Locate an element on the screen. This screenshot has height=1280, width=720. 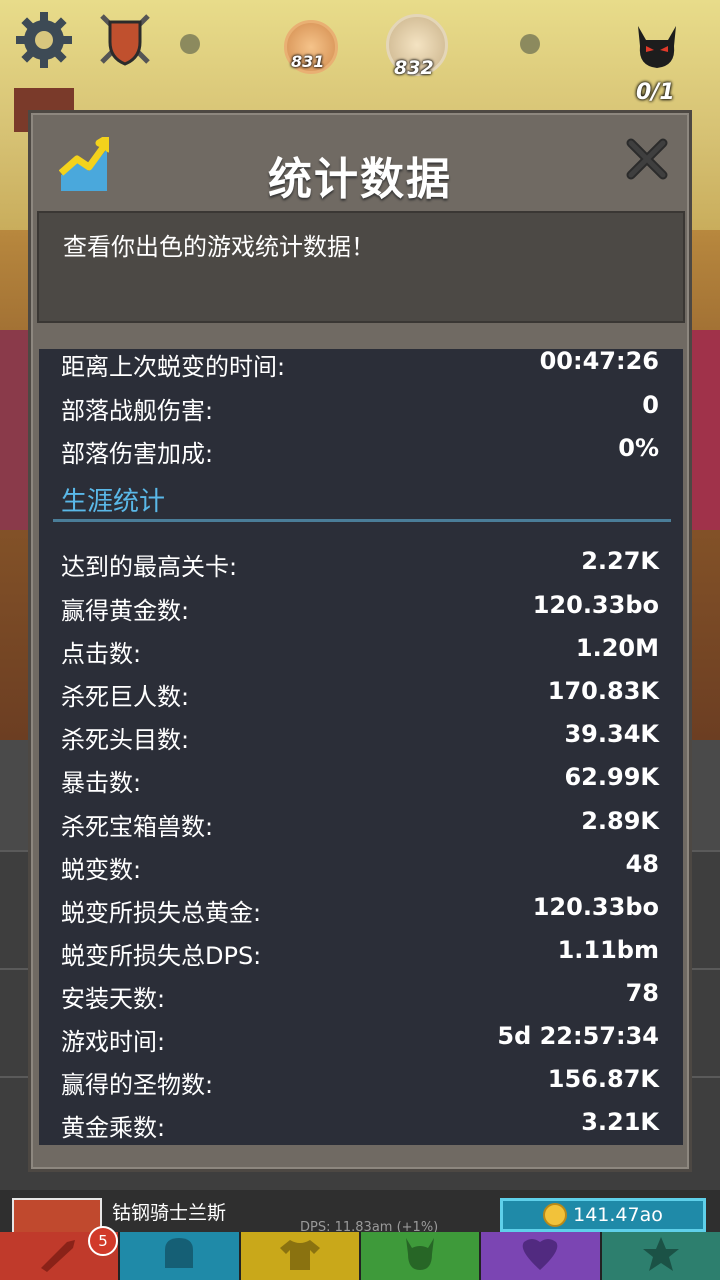
stat-value: 0 is located at coordinates (650, 405).